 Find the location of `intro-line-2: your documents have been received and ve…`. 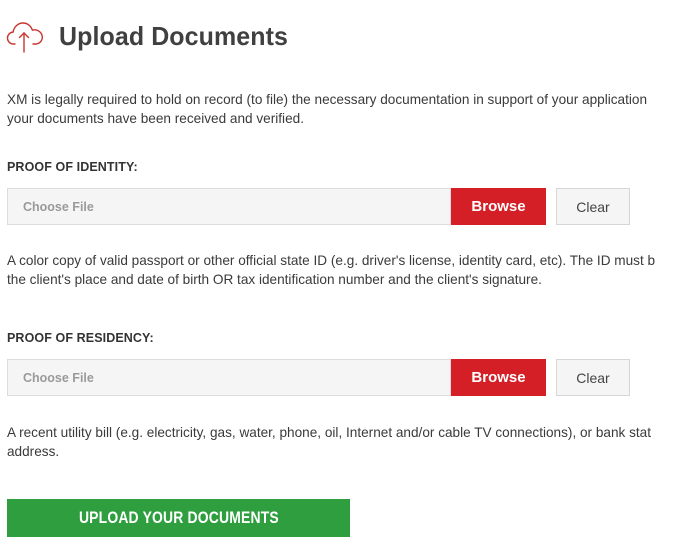

intro-line-2: your documents have been received and ve… is located at coordinates (155, 118).